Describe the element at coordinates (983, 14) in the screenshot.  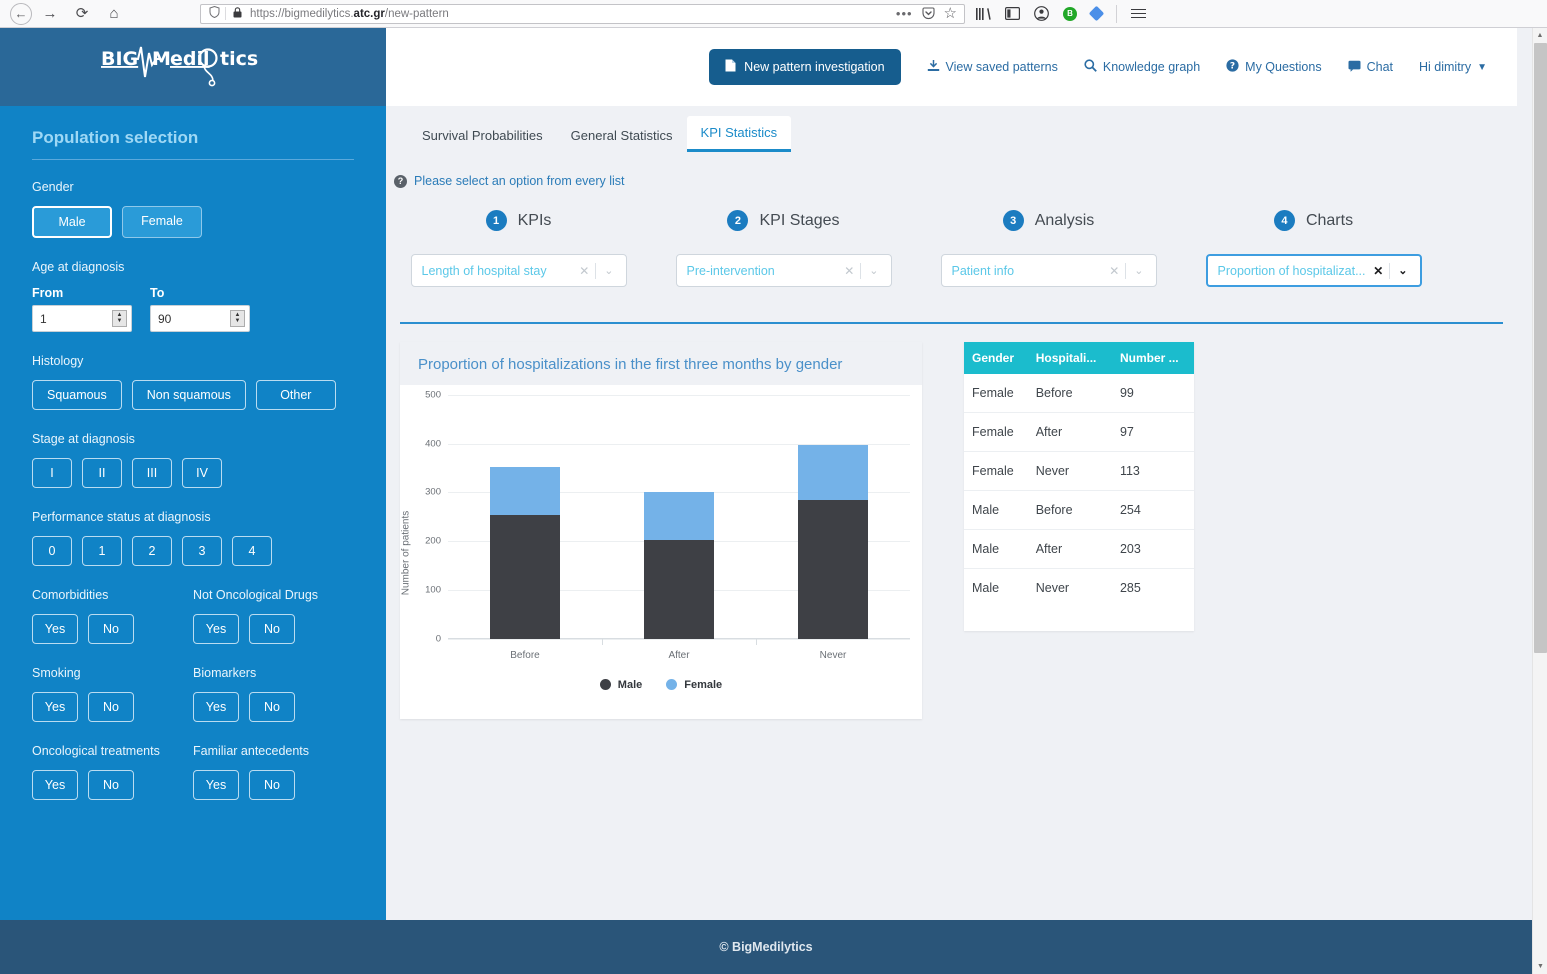
I see `library-icon` at that location.